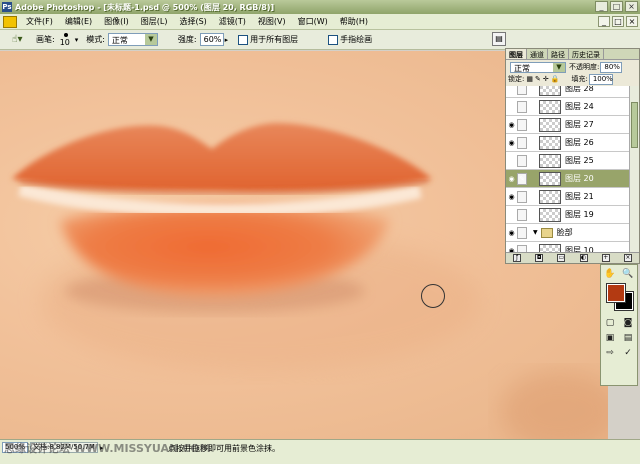 The width and height of the screenshot is (640, 464). I want to click on slider-arrow-icon: ▸, so click(227, 40).